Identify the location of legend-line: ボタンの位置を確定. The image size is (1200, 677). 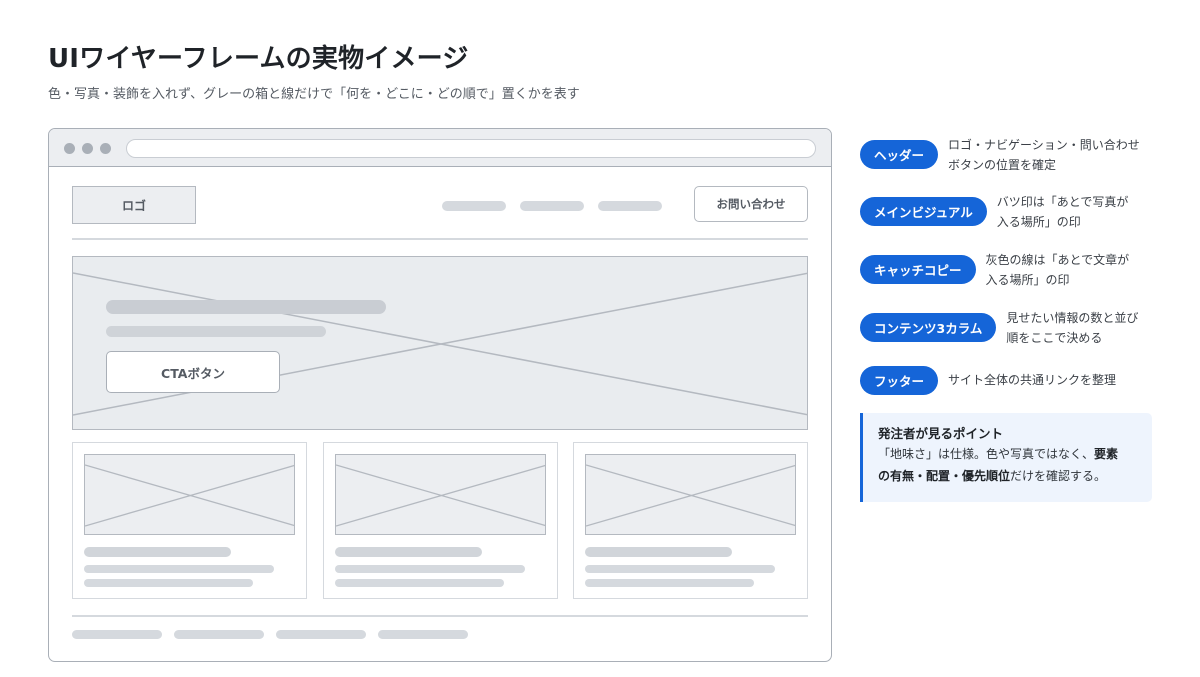
(1002, 165).